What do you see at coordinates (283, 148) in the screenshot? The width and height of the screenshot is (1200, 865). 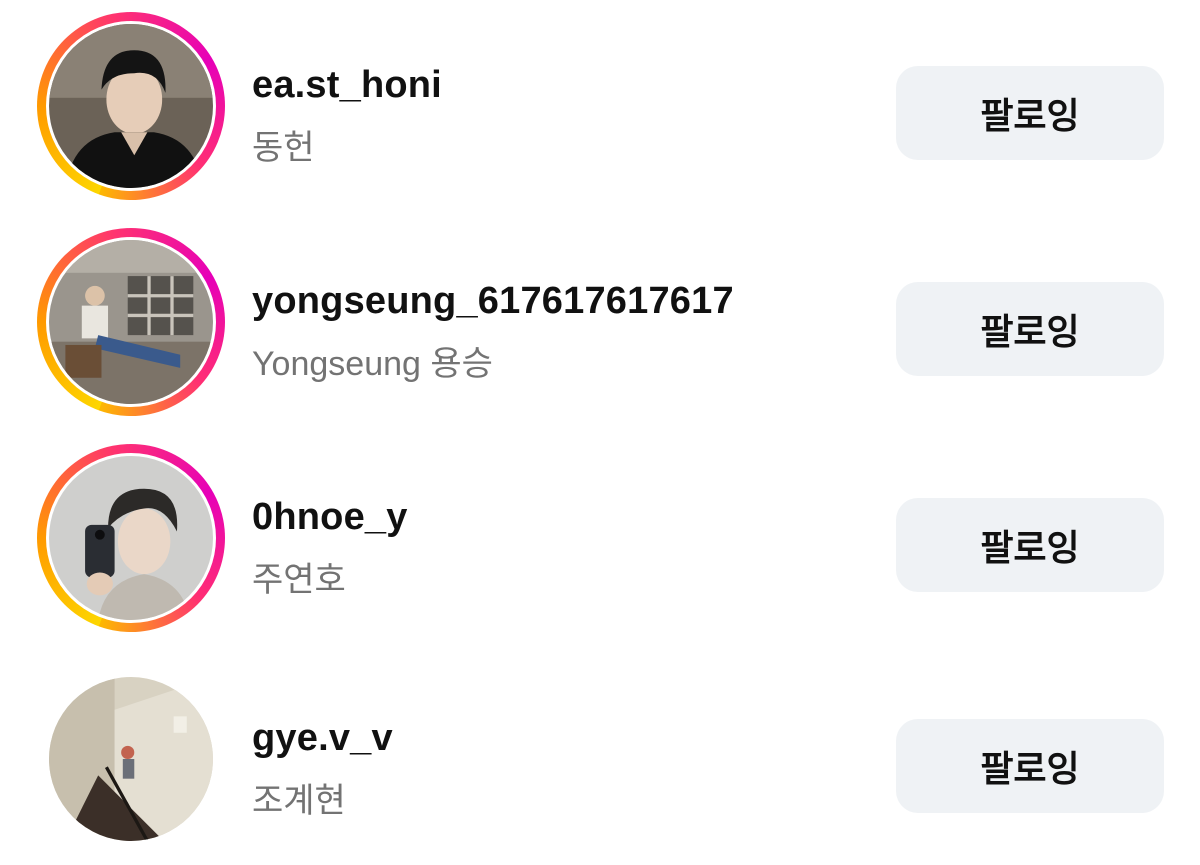 I see `full-name: 동헌` at bounding box center [283, 148].